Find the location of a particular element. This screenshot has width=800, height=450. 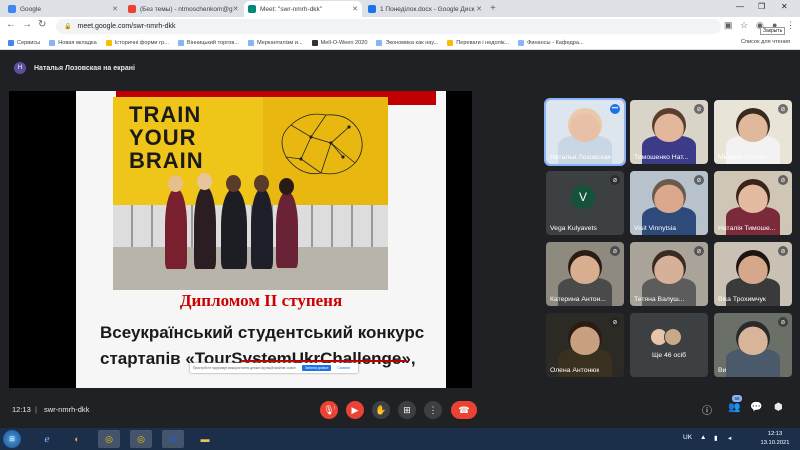

tab-title: Google is located at coordinates (30, 9).